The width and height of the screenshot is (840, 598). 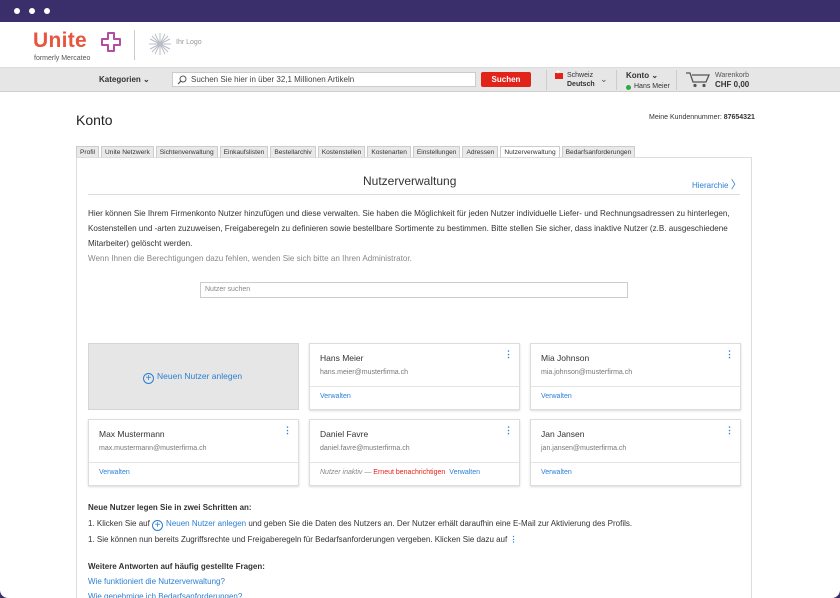 What do you see at coordinates (648, 81) in the screenshot?
I see `account-menu: Konto ⌄ Hans Meier` at bounding box center [648, 81].